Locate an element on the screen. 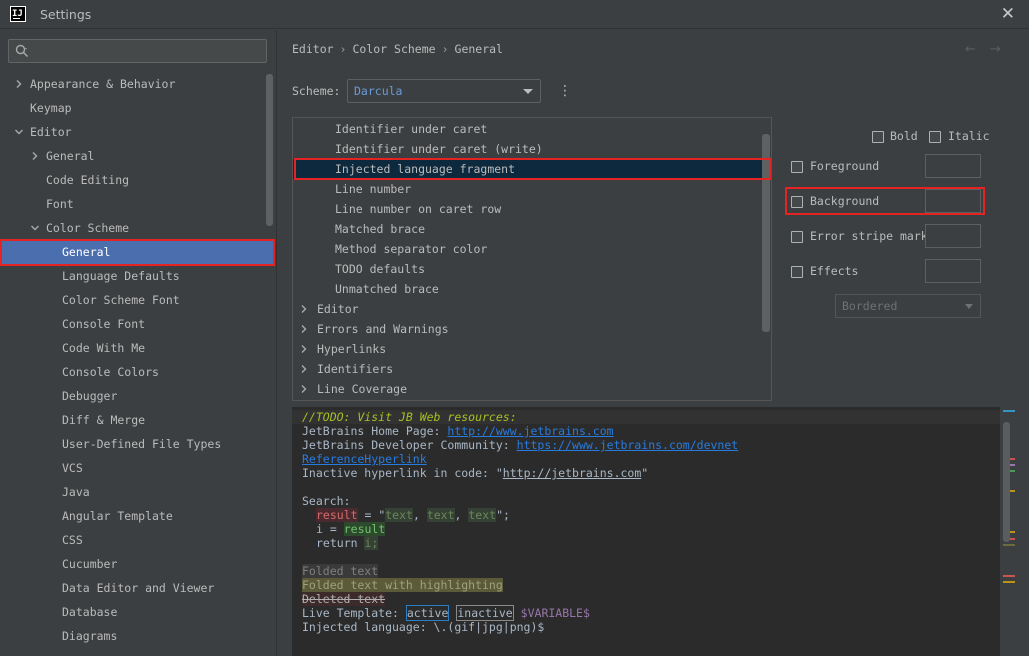  attribute-item: Line number on caret row is located at coordinates (532, 209).